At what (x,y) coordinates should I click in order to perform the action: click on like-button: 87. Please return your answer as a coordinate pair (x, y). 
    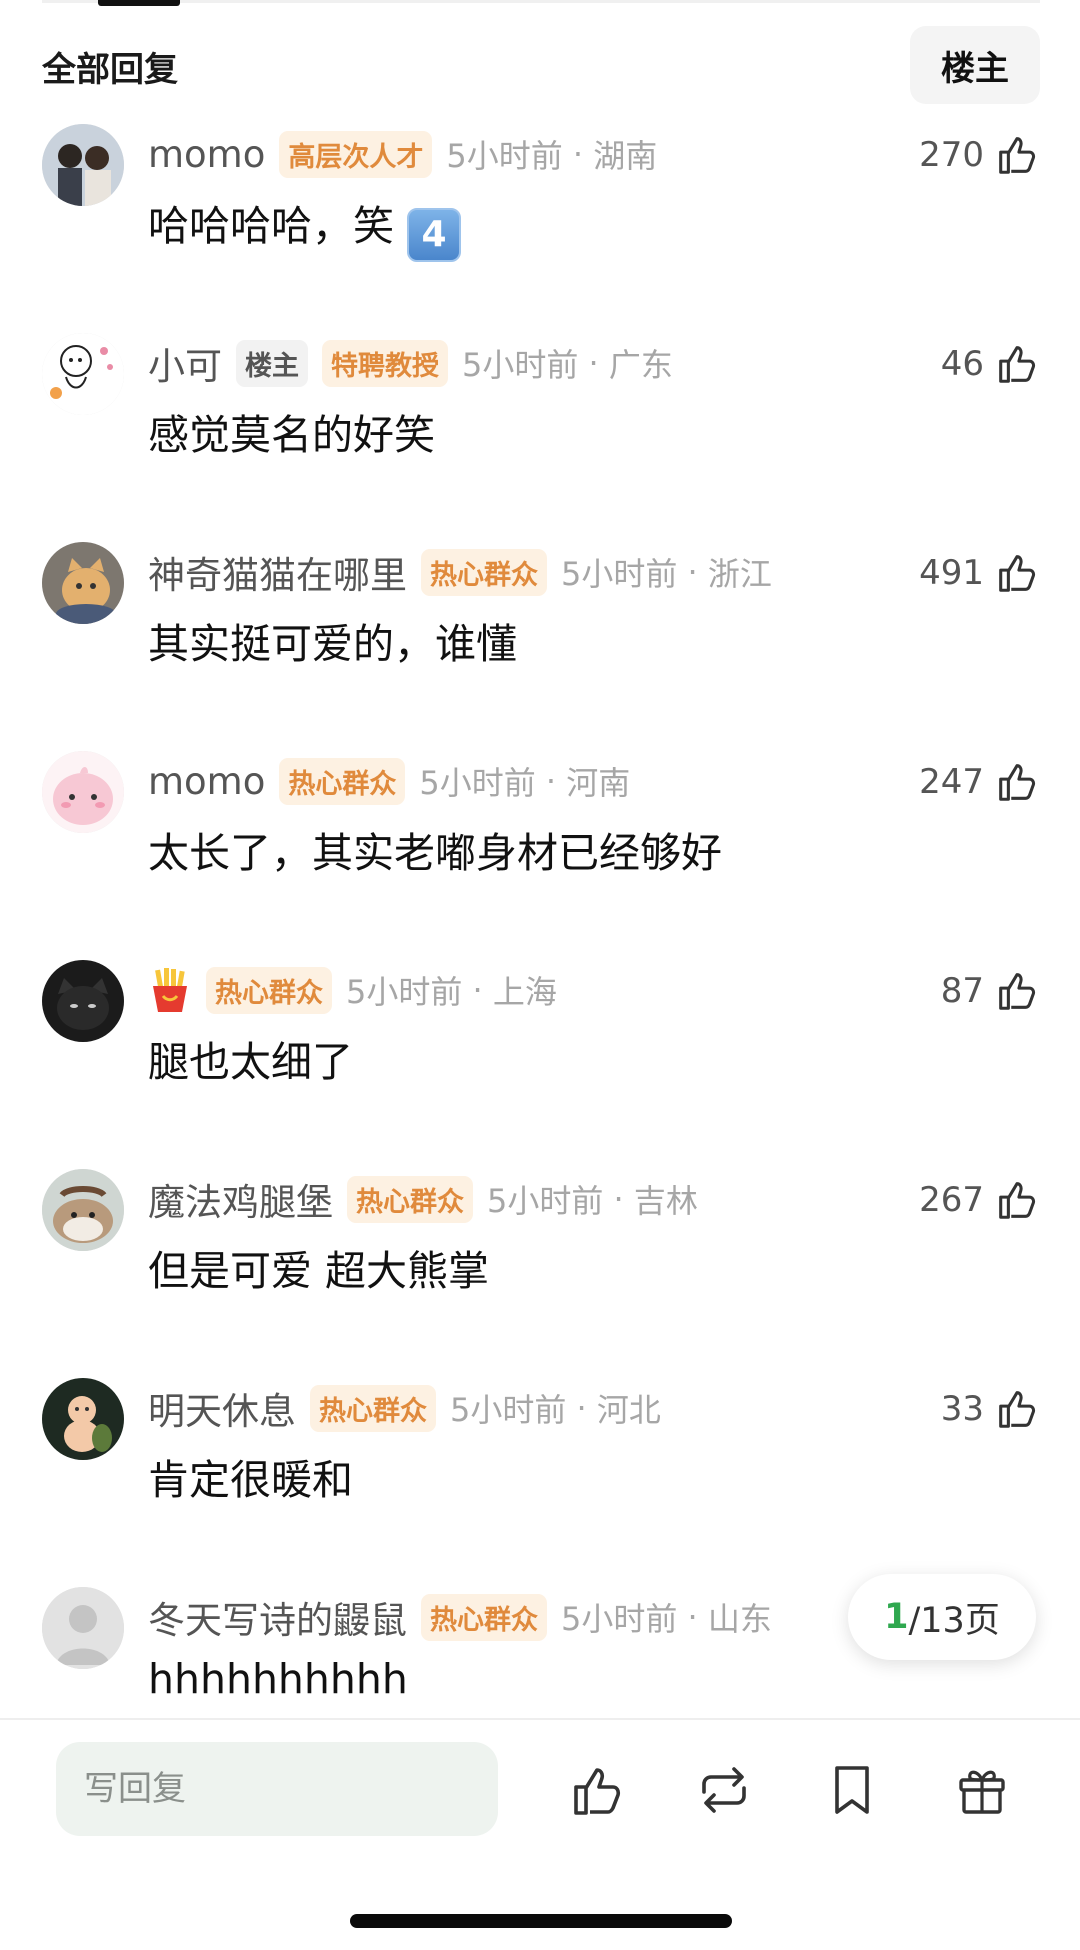
    Looking at the image, I should click on (990, 991).